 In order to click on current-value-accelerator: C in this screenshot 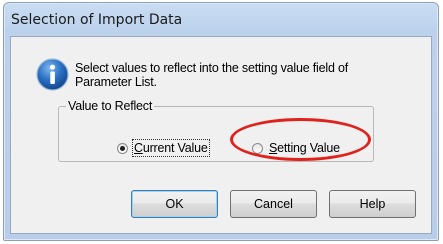, I will do `click(138, 148)`.